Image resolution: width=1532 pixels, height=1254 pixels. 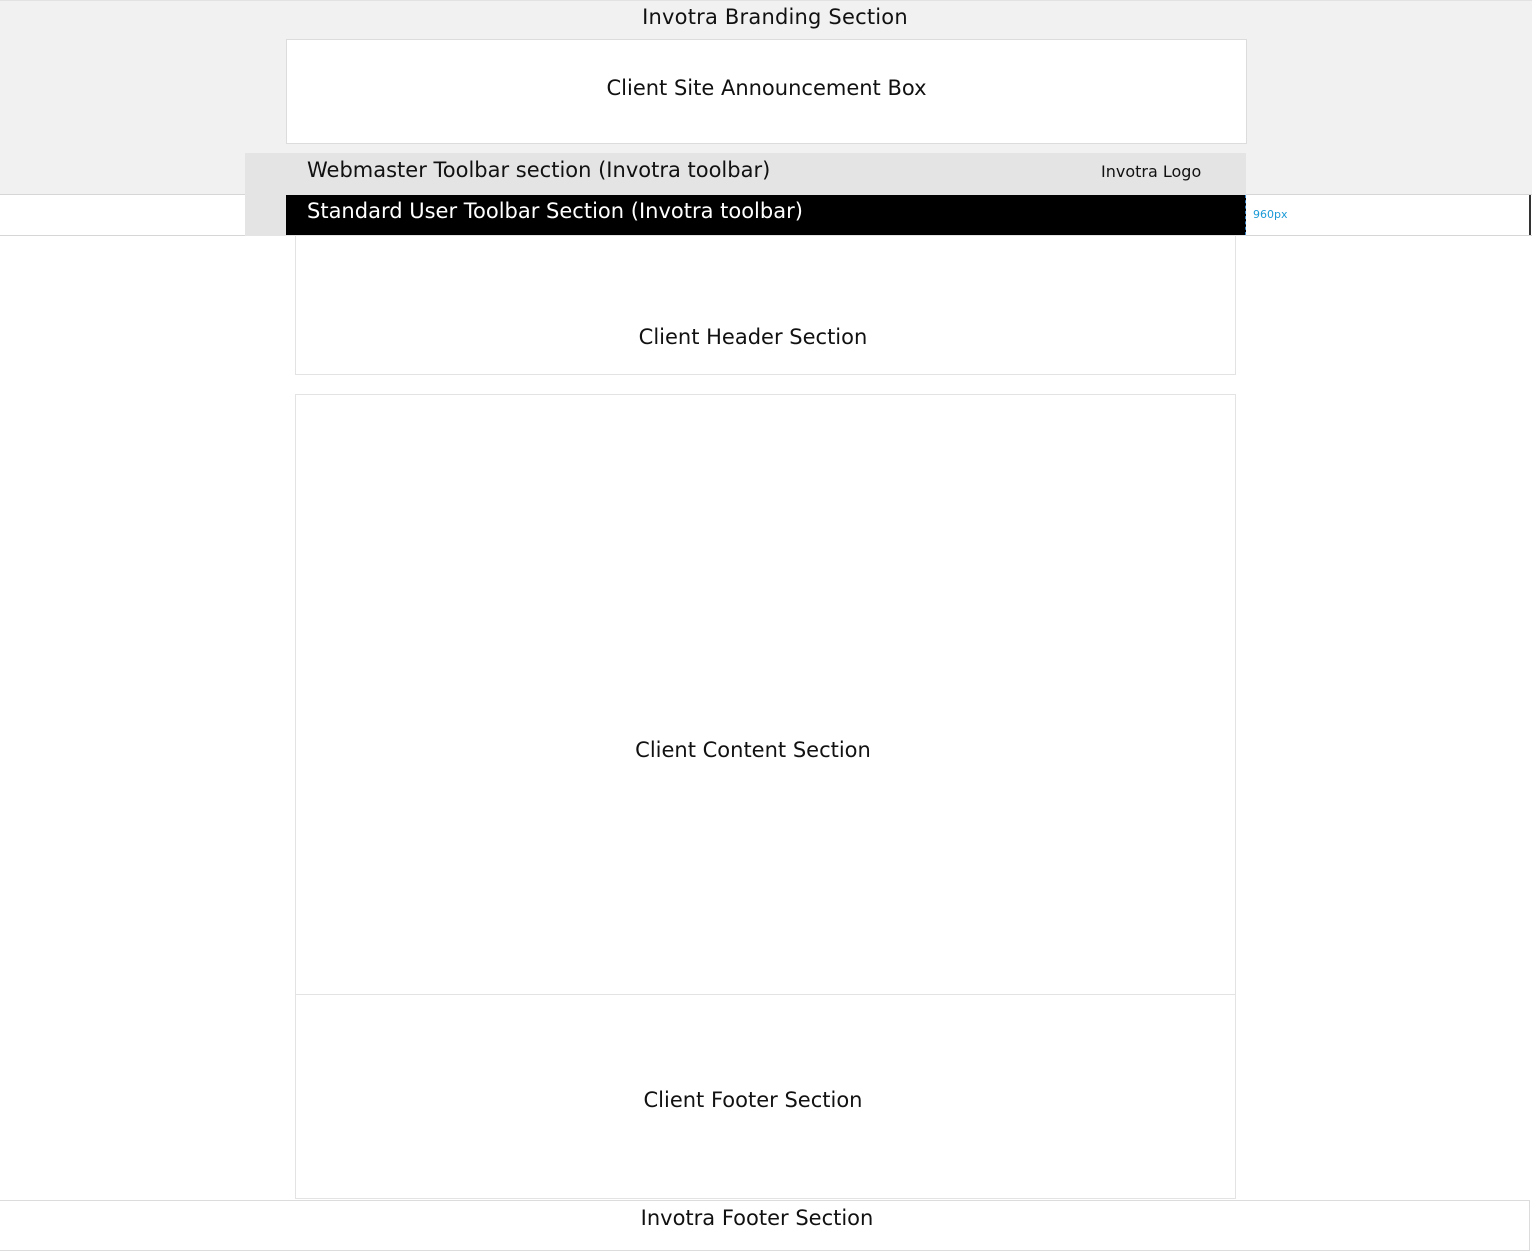 I want to click on client-site-announcement-box: Client Site Announcement Box, so click(x=766, y=91).